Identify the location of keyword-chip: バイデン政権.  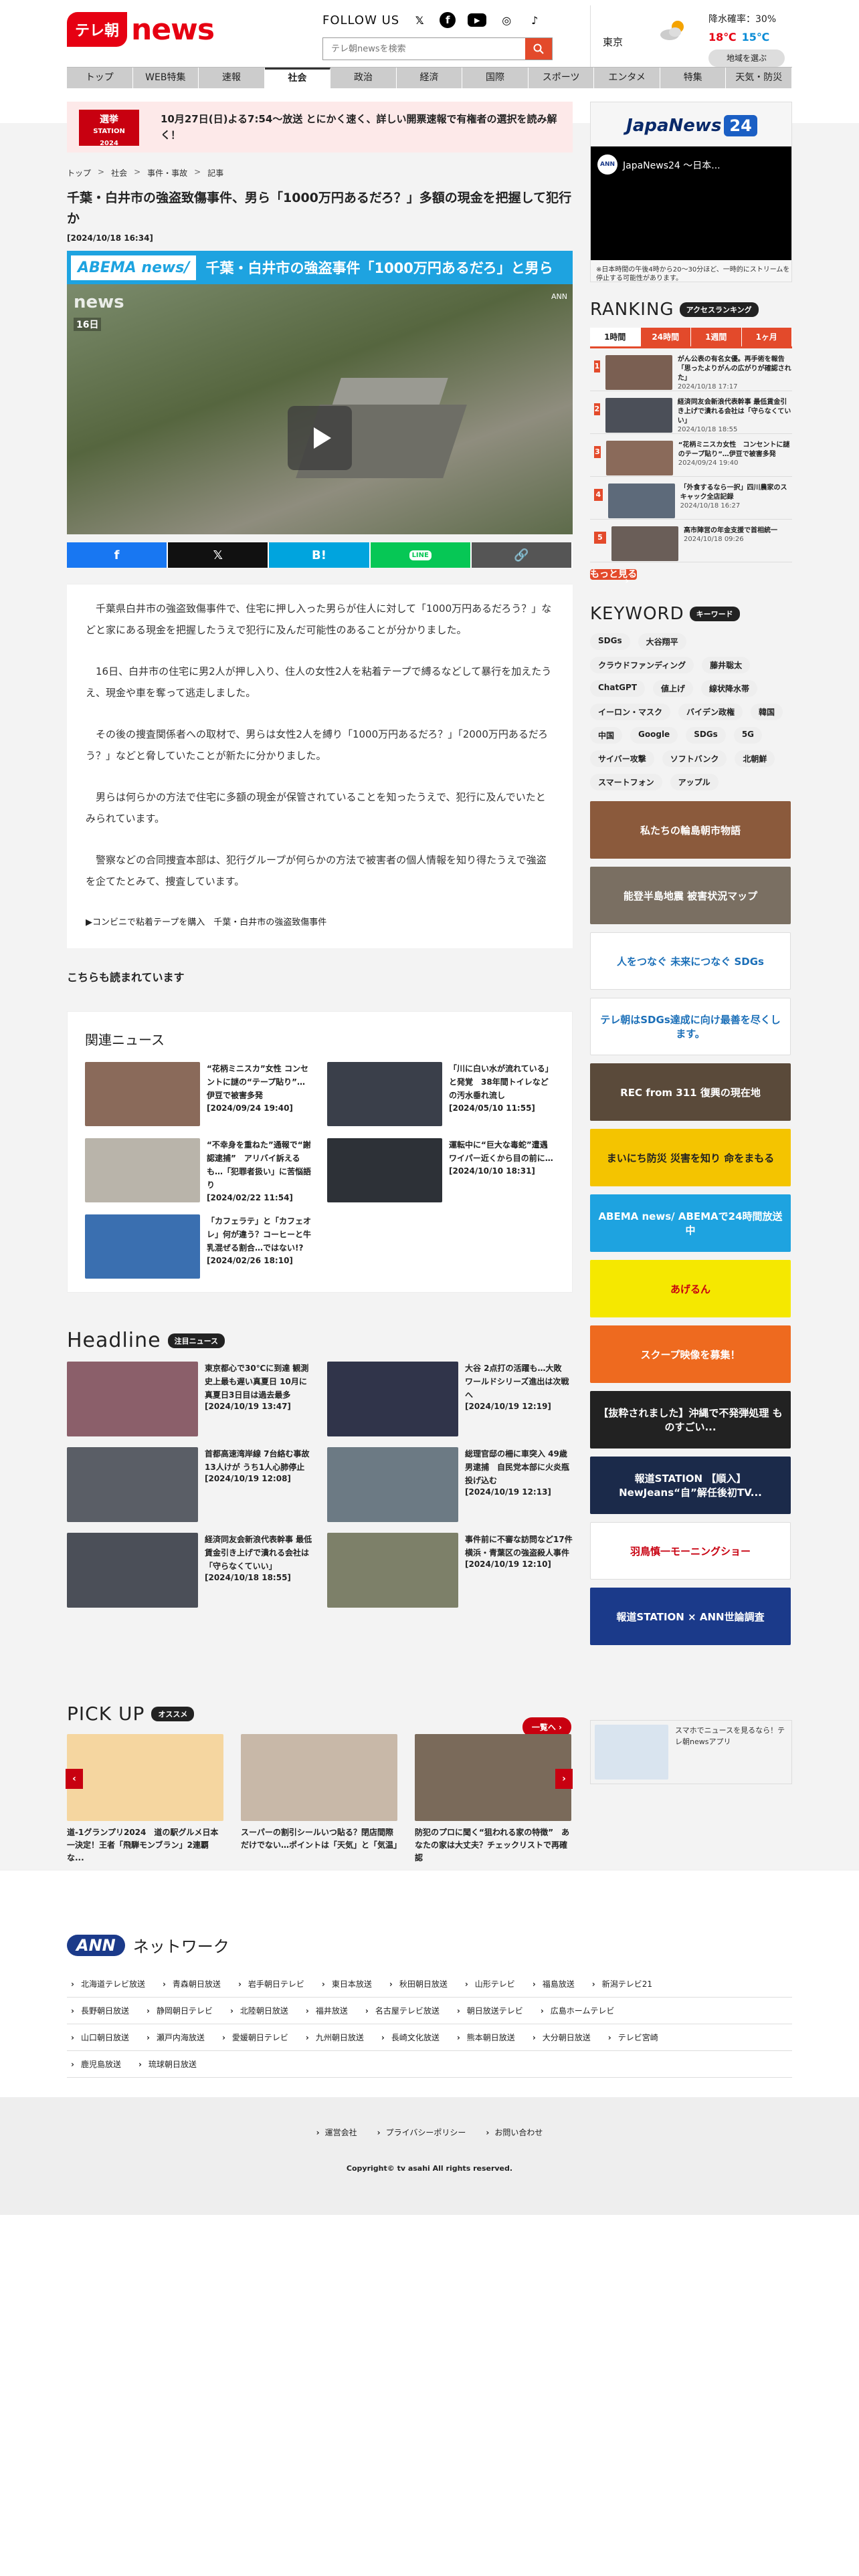
(710, 712).